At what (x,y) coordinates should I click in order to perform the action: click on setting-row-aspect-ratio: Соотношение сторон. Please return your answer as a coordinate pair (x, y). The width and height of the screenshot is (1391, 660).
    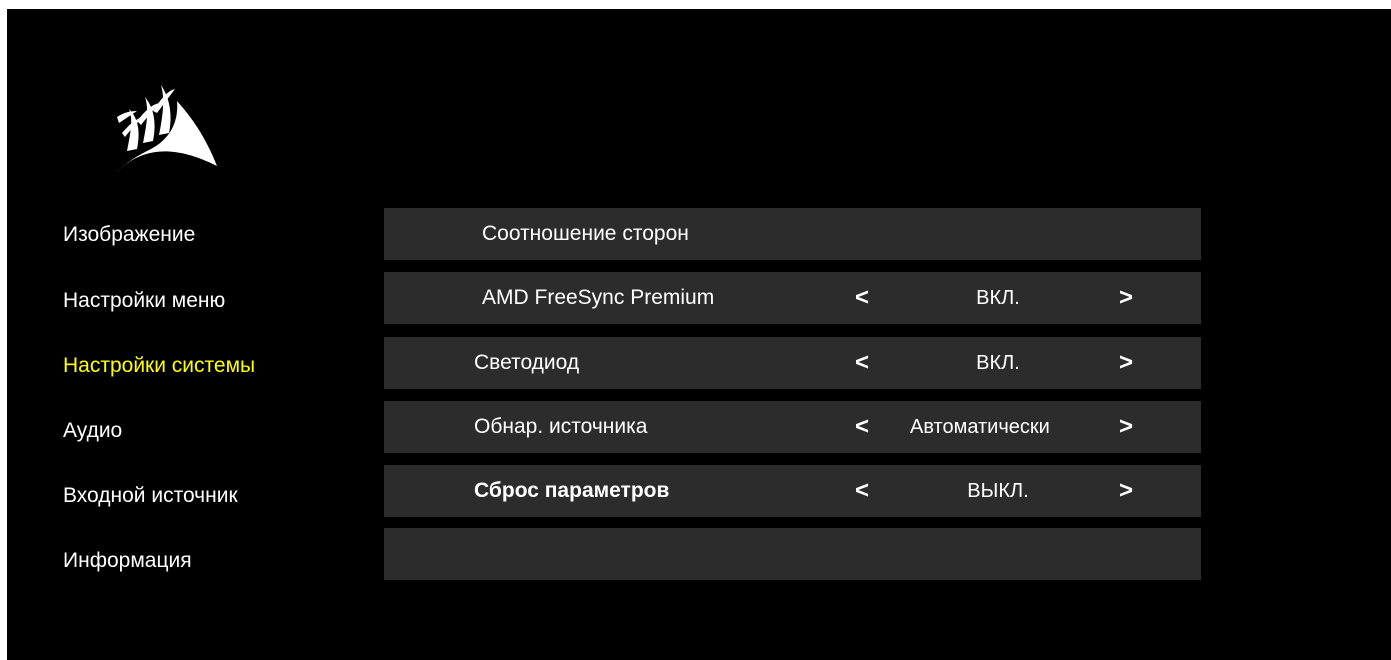
    Looking at the image, I should click on (792, 234).